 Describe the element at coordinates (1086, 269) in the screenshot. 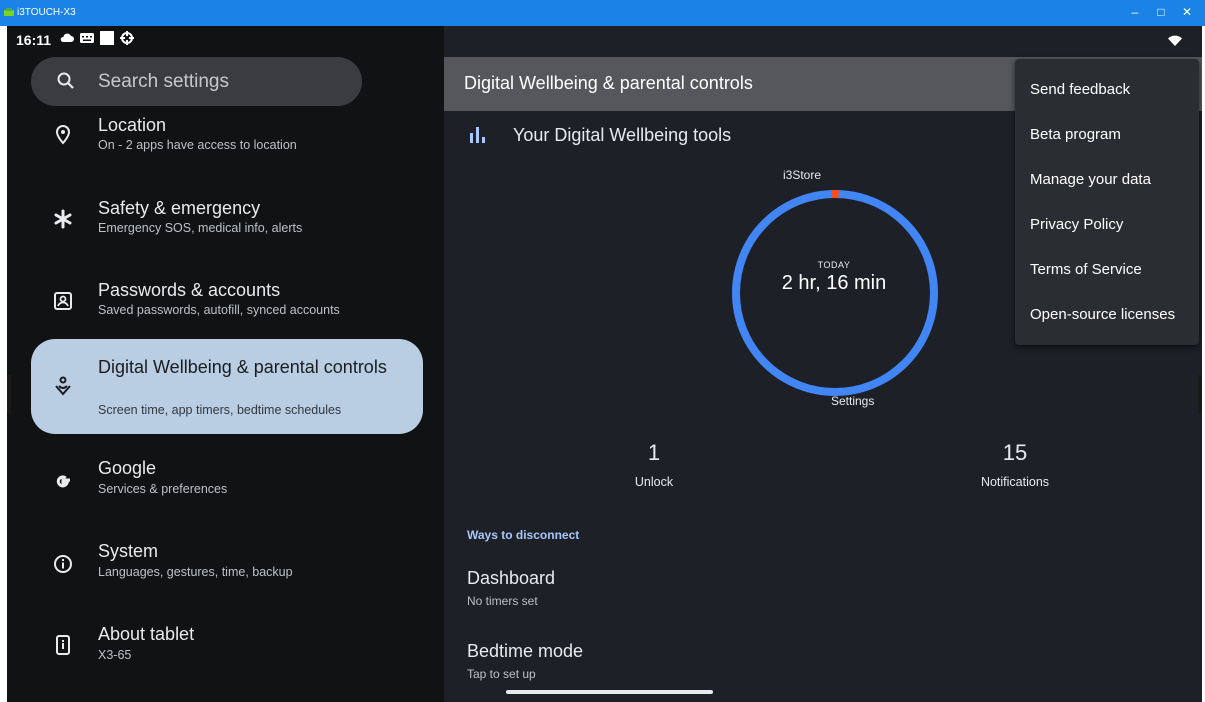

I see `menu-item-terms-of-service: Terms of Service` at that location.